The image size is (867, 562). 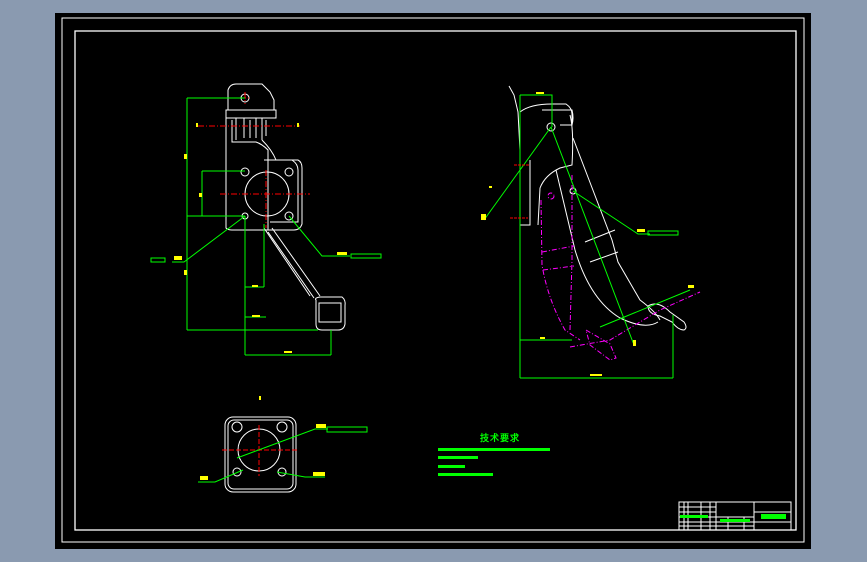 I want to click on side-phantom, so click(x=620, y=268).